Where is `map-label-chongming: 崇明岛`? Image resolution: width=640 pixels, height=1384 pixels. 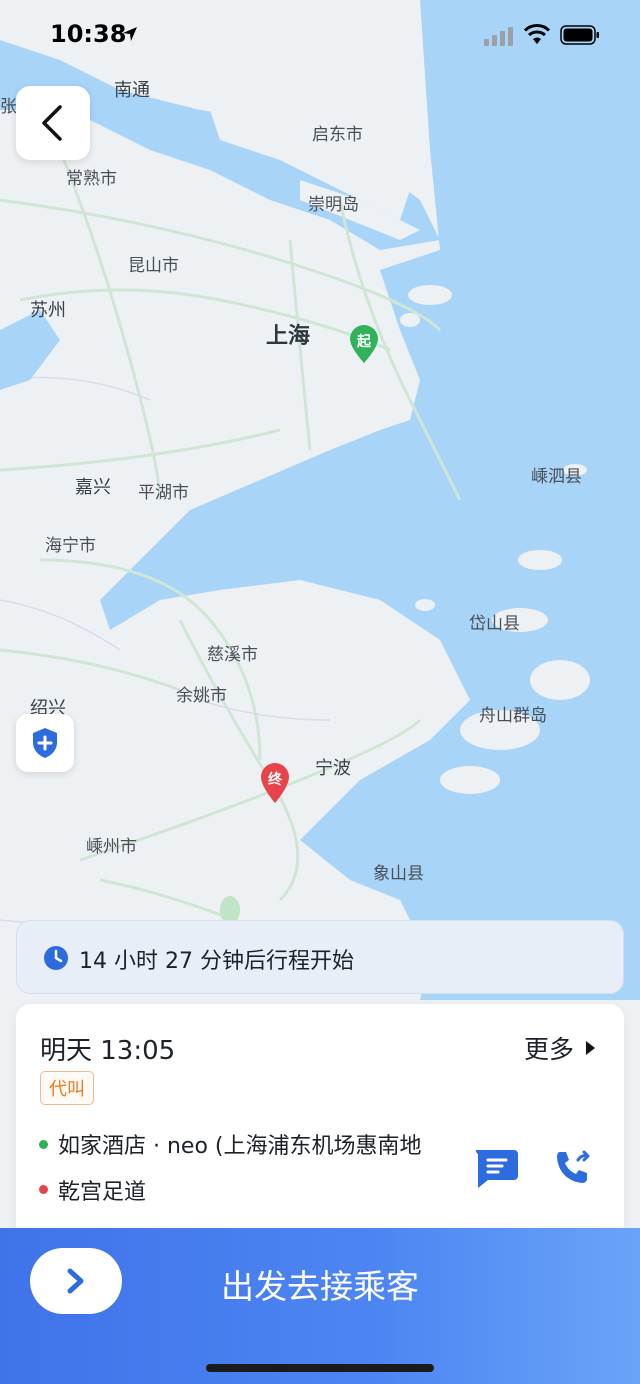
map-label-chongming: 崇明岛 is located at coordinates (333, 205).